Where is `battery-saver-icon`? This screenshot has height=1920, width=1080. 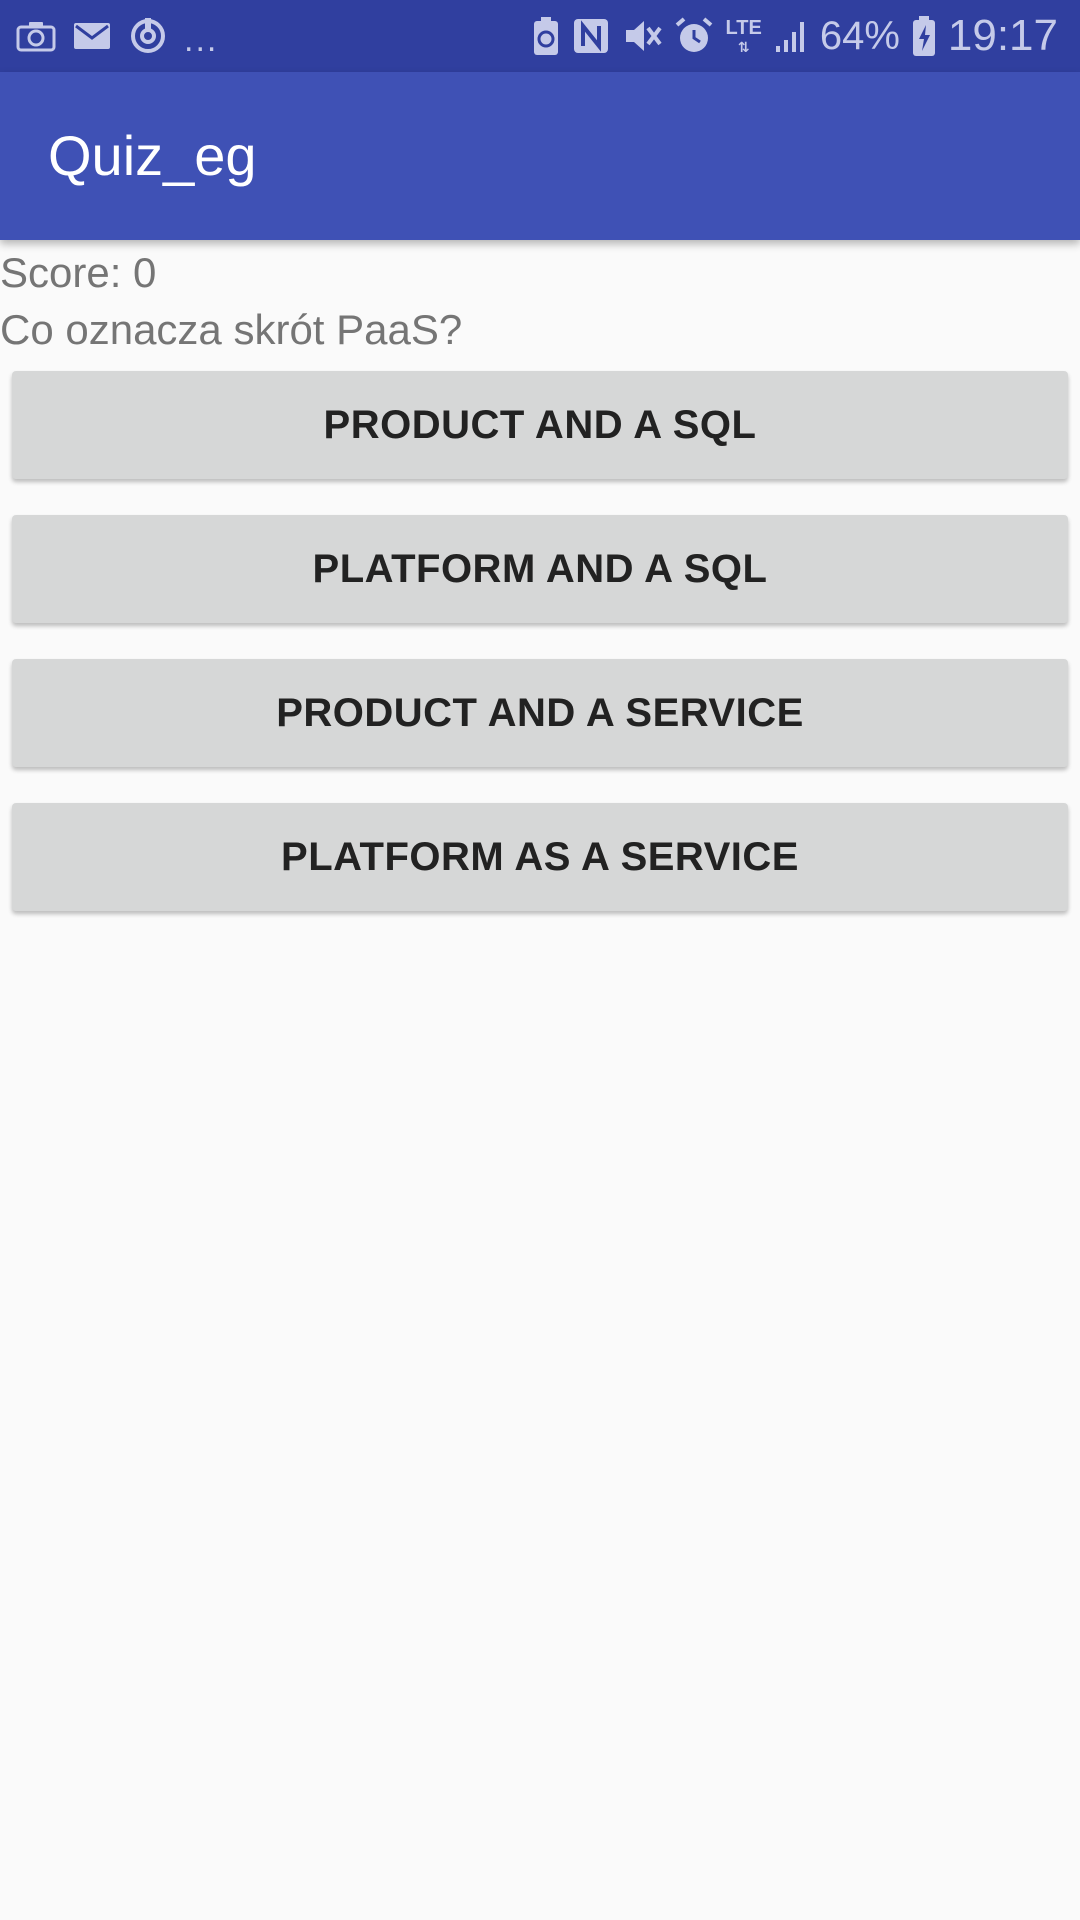
battery-saver-icon is located at coordinates (546, 36).